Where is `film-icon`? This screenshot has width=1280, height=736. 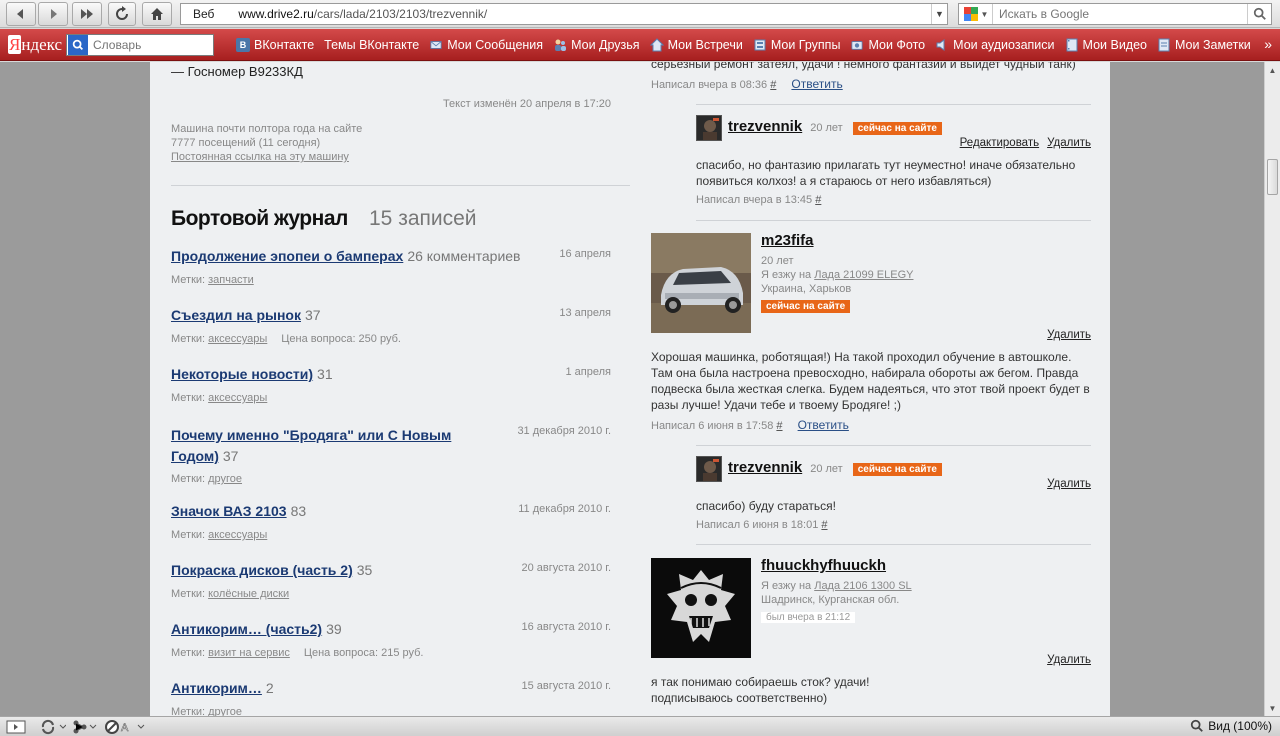 film-icon is located at coordinates (1072, 45).